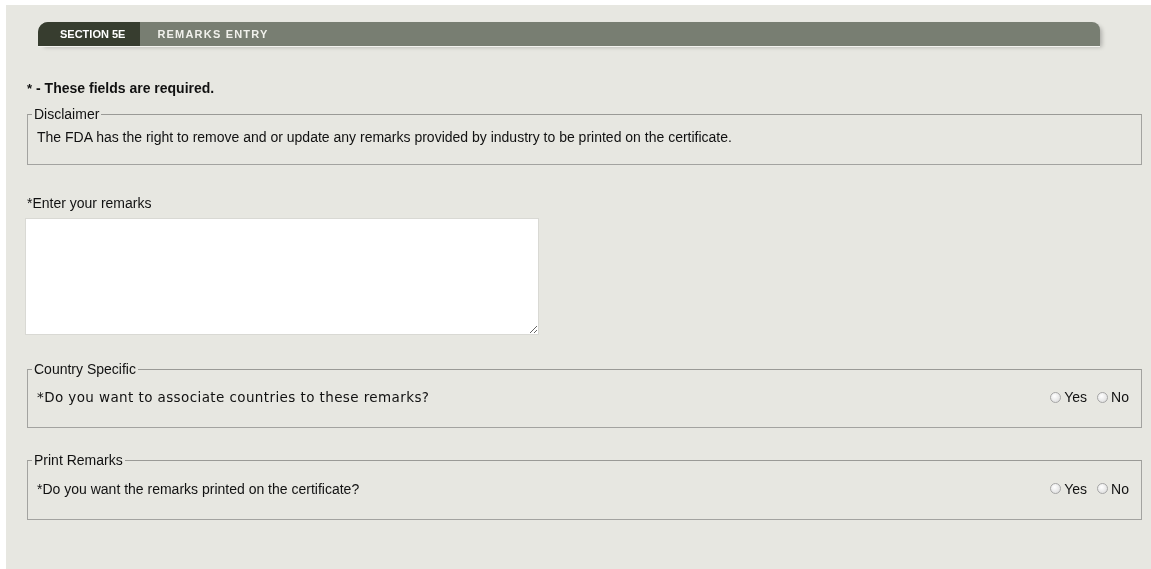 Image resolution: width=1151 pixels, height=569 pixels. Describe the element at coordinates (85, 369) in the screenshot. I see `group-legend: Country Specific` at that location.